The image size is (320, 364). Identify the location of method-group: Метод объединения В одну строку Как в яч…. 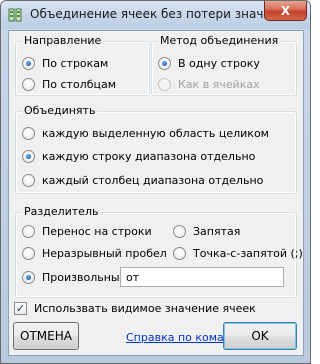
(224, 65).